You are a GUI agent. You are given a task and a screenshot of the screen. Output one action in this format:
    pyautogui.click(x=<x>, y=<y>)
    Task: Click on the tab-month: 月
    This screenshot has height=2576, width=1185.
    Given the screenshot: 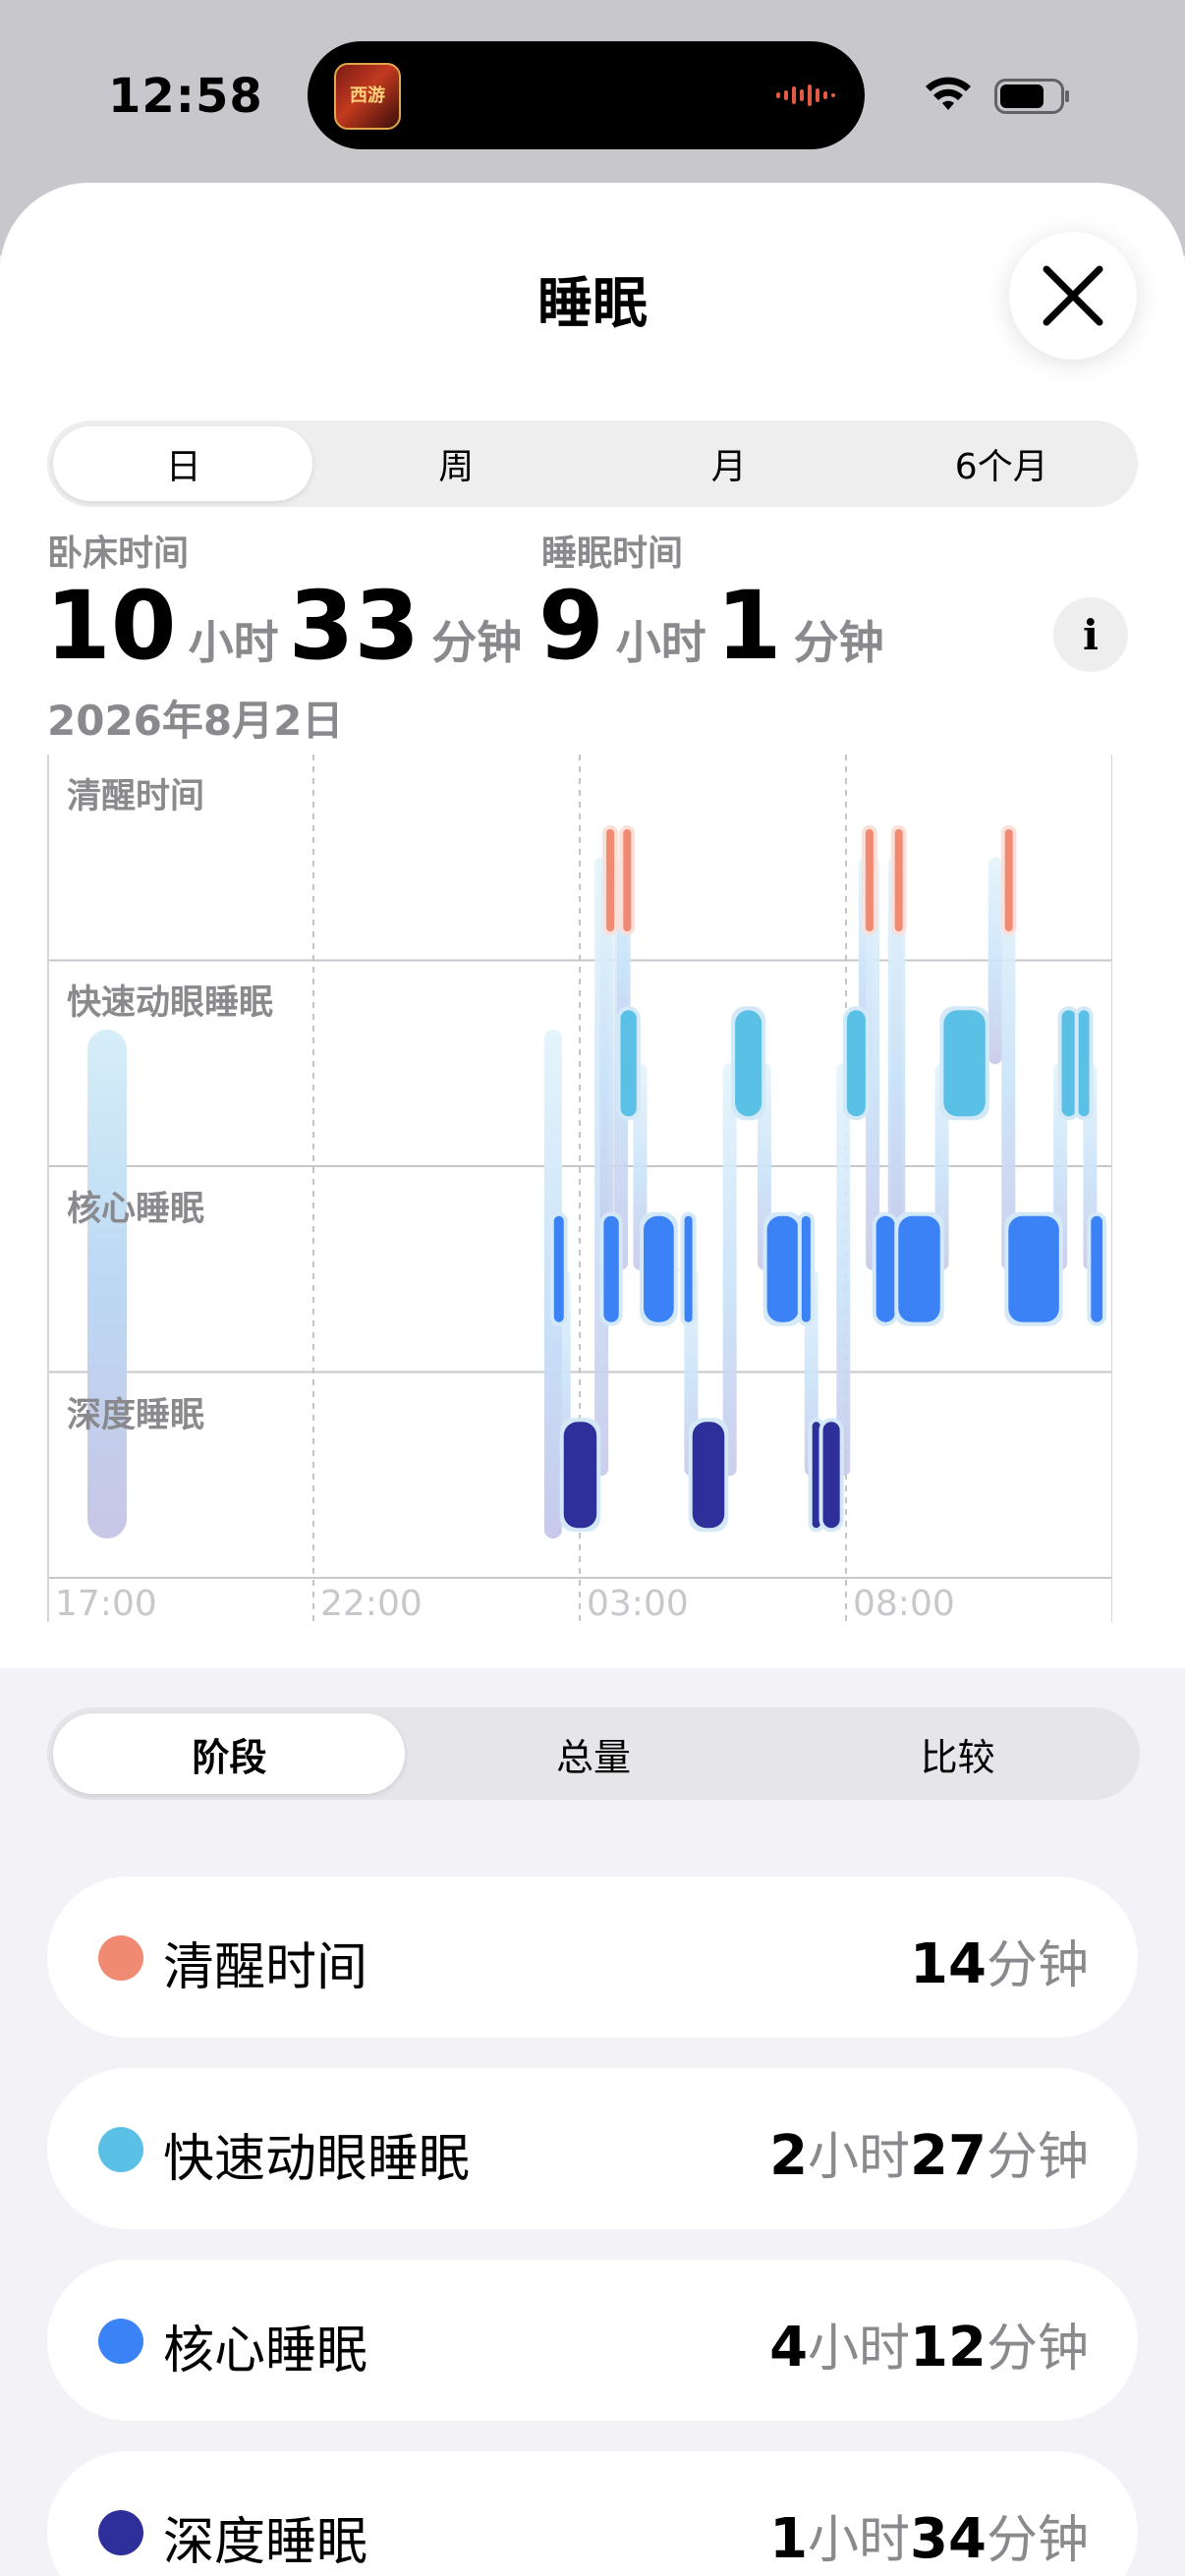 What is the action you would take?
    pyautogui.click(x=729, y=463)
    